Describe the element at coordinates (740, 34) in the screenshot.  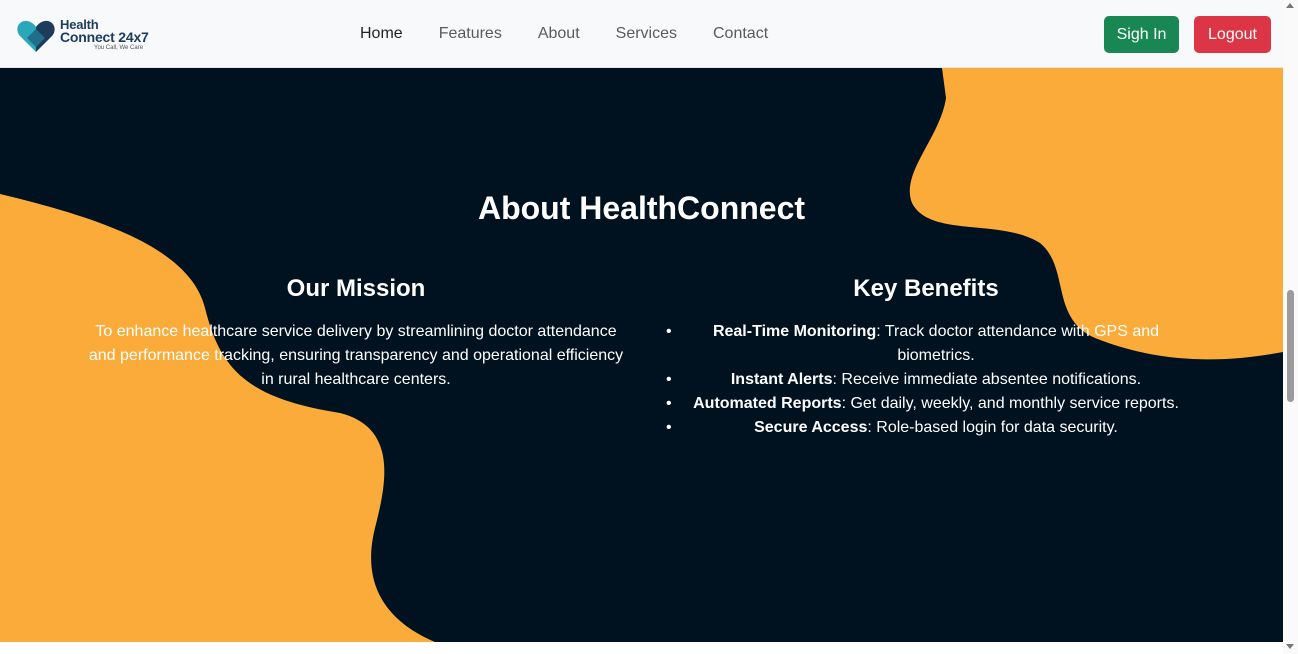
I see `nav-link-contact: Contact` at that location.